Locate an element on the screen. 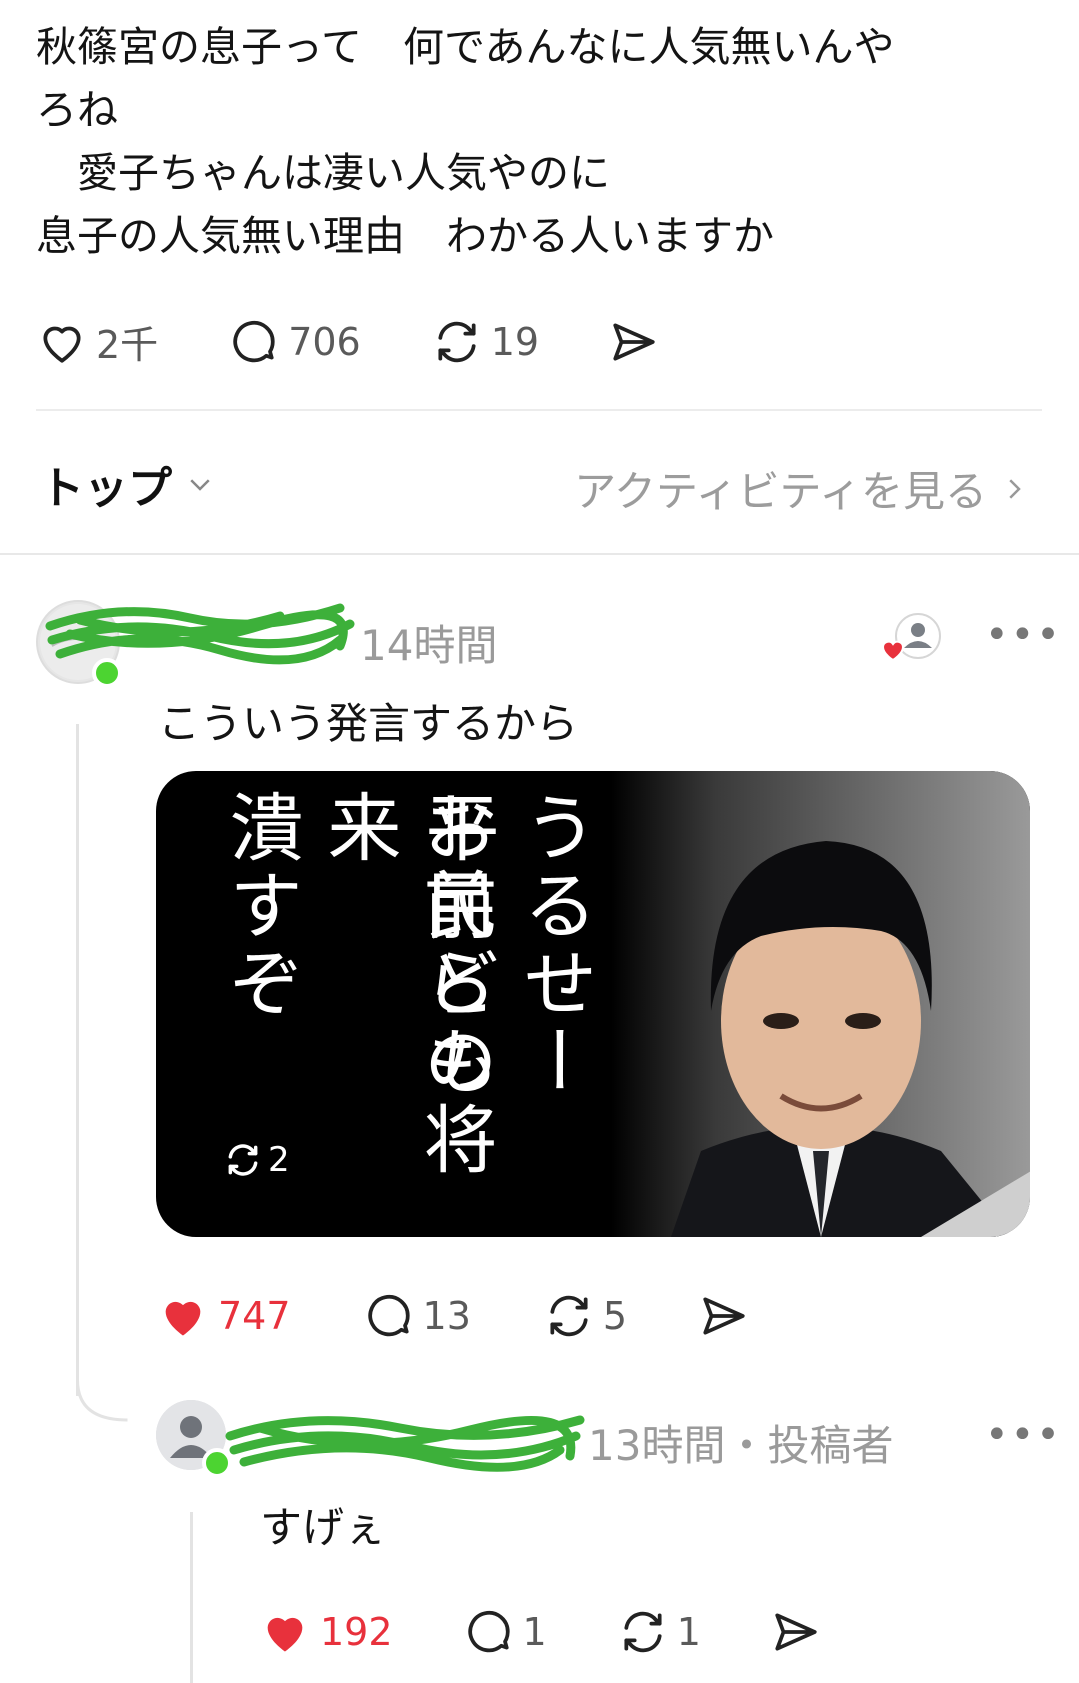 The height and width of the screenshot is (1683, 1079). person-heart-icon is located at coordinates (911, 637).